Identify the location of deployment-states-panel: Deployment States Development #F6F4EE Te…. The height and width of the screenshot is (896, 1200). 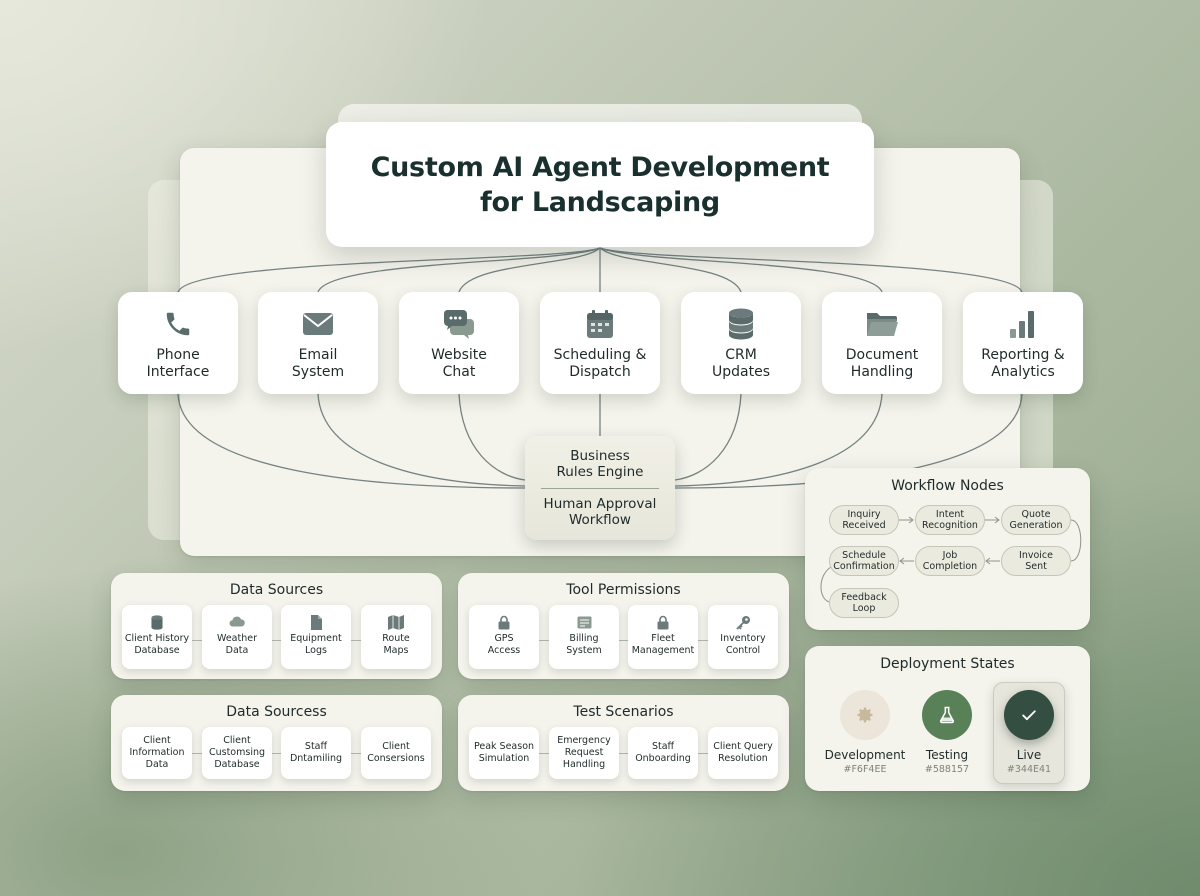
(947, 718).